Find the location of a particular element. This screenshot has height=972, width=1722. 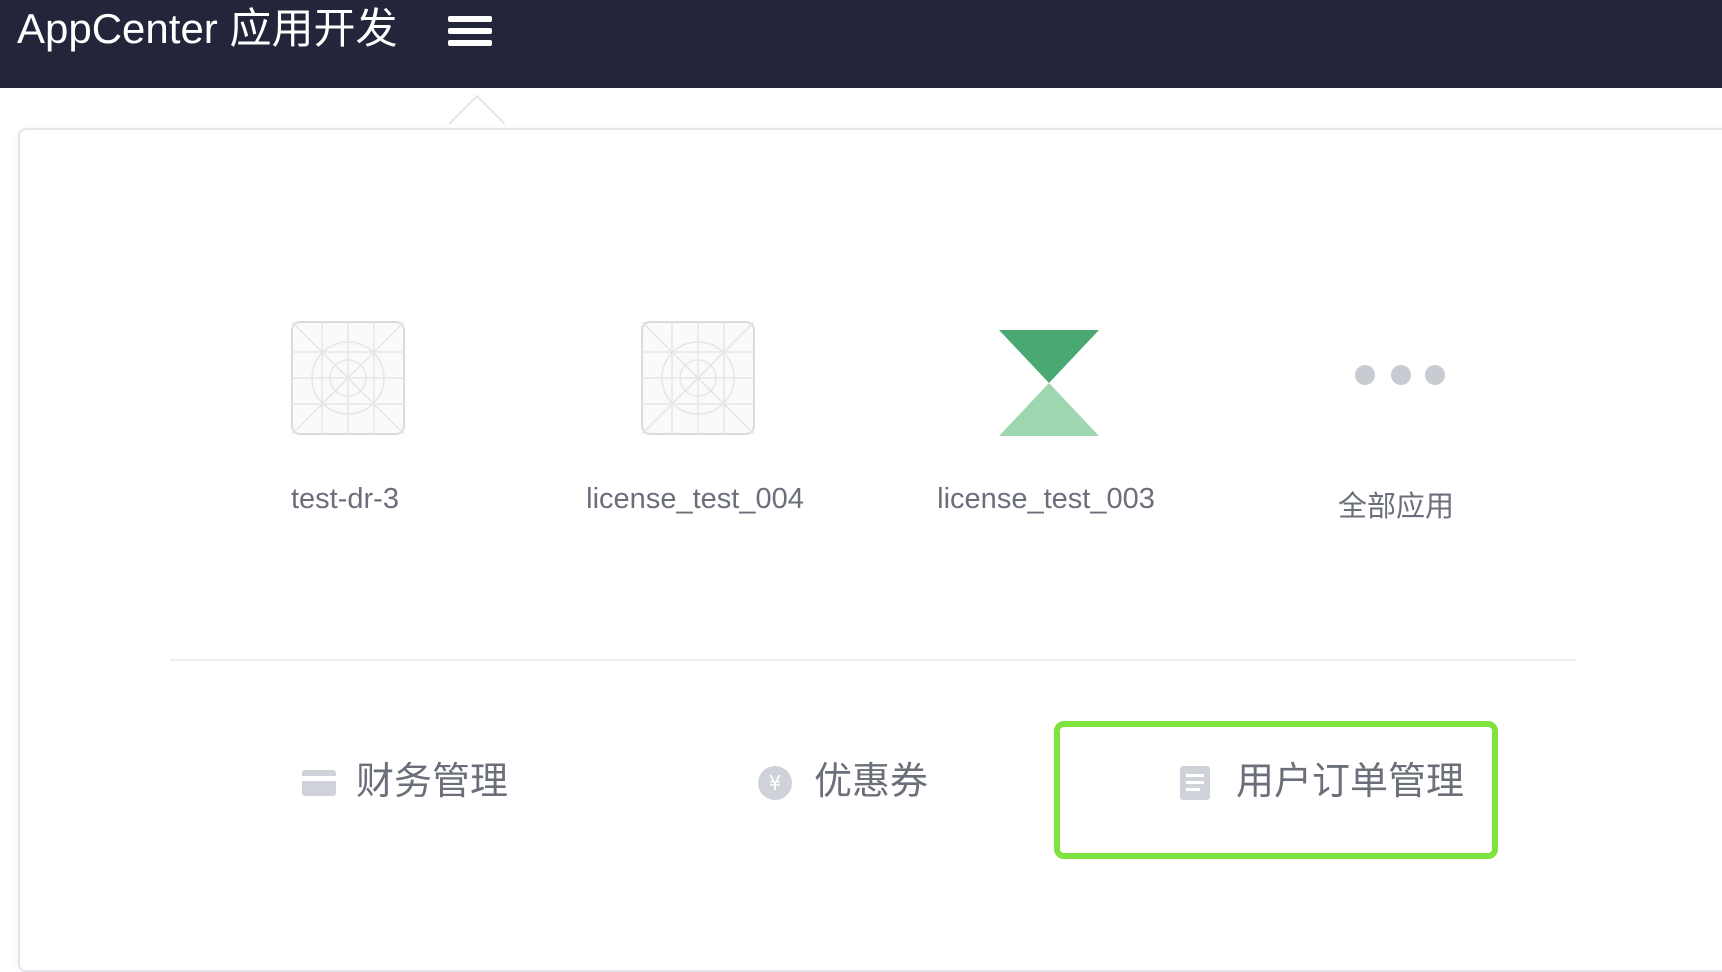

app-label: license_test_003 is located at coordinates (1046, 499).